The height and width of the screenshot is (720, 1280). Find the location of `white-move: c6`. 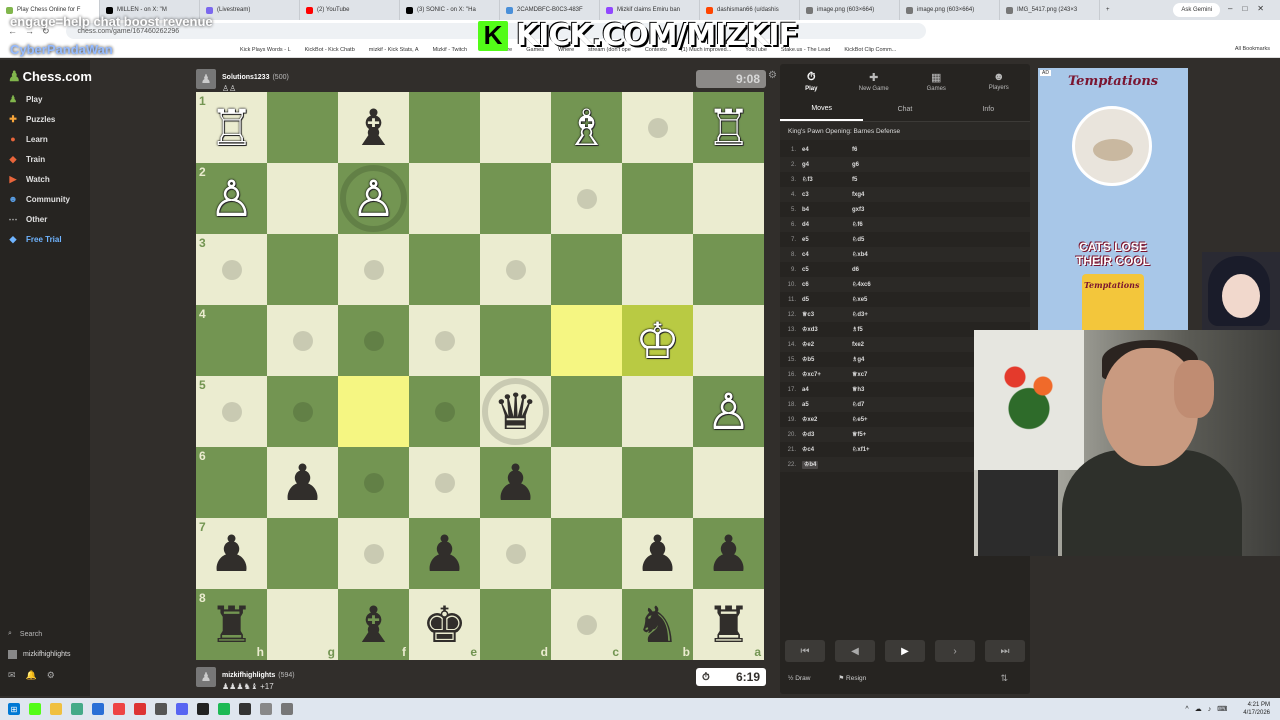

white-move: c6 is located at coordinates (827, 285).